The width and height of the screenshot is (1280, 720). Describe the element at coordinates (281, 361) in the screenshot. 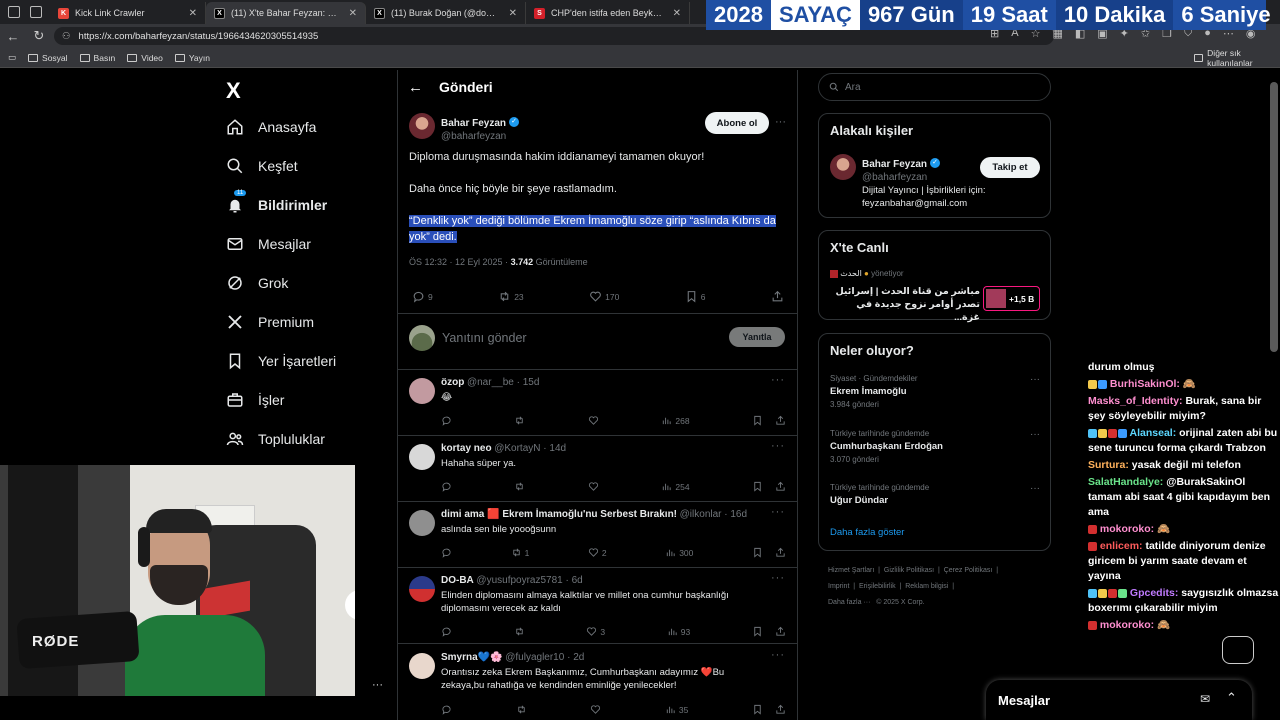

I see `nav-bookmarks: Yer İşaretleri` at that location.